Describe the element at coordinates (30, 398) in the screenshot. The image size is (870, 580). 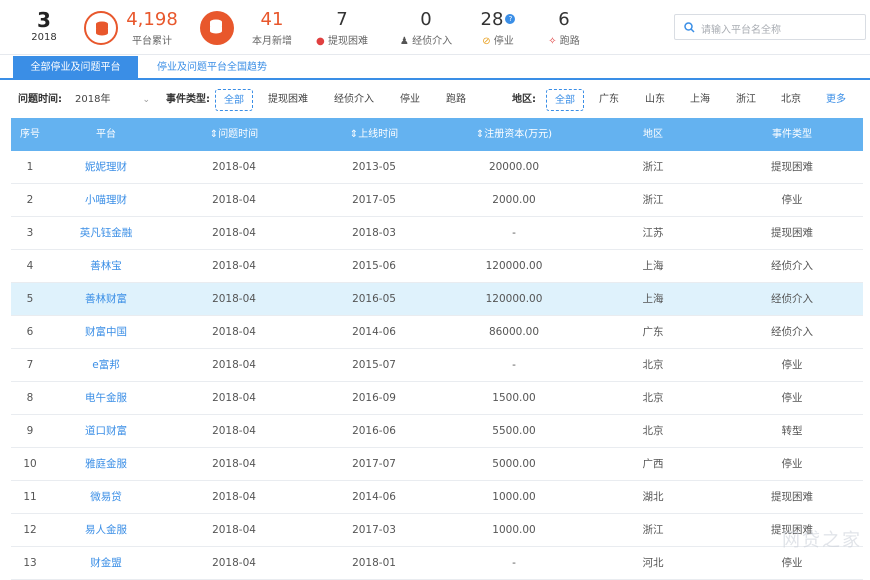
I see `row-index: 8` at that location.